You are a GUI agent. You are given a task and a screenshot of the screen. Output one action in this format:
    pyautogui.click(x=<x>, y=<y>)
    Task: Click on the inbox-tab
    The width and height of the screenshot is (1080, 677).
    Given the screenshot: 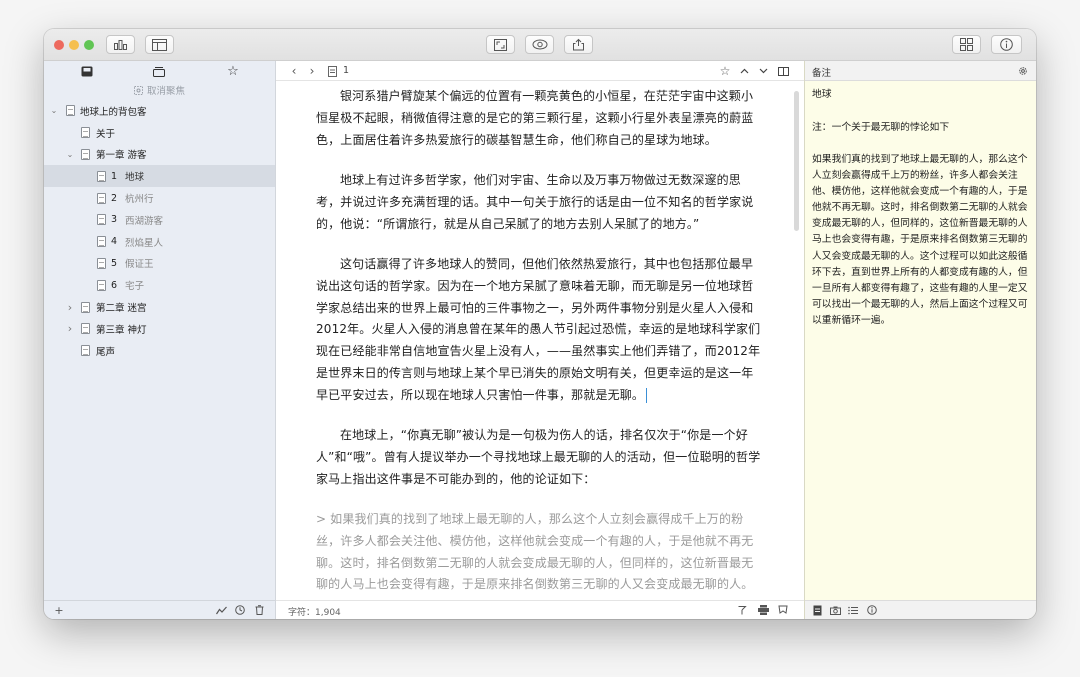 What is the action you would take?
    pyautogui.click(x=87, y=71)
    